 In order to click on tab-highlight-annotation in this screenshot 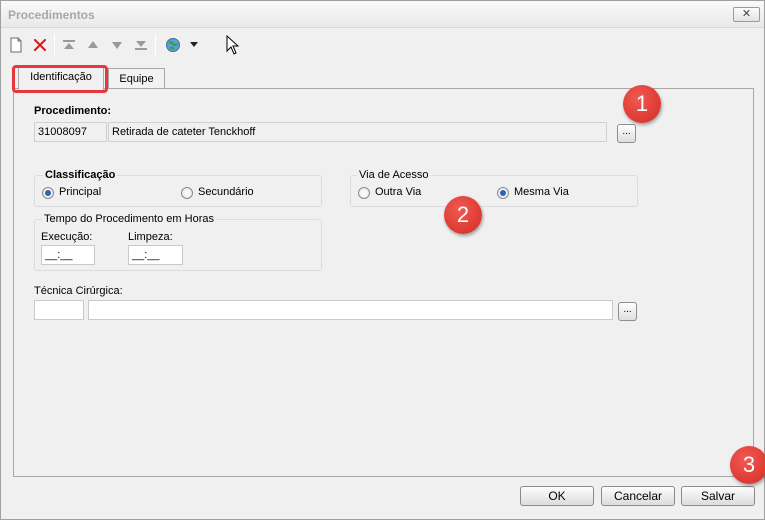, I will do `click(60, 79)`.